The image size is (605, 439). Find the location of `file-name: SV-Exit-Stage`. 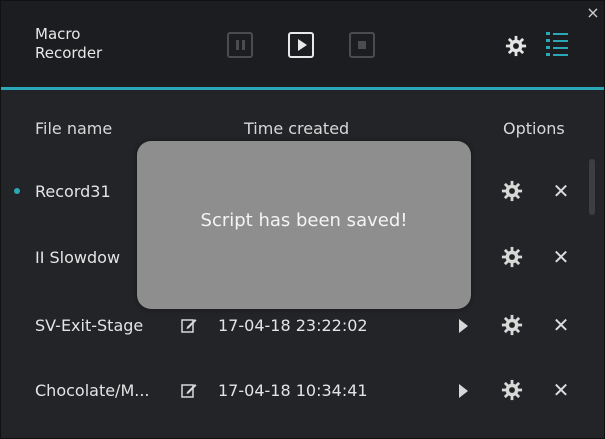

file-name: SV-Exit-Stage is located at coordinates (89, 325).